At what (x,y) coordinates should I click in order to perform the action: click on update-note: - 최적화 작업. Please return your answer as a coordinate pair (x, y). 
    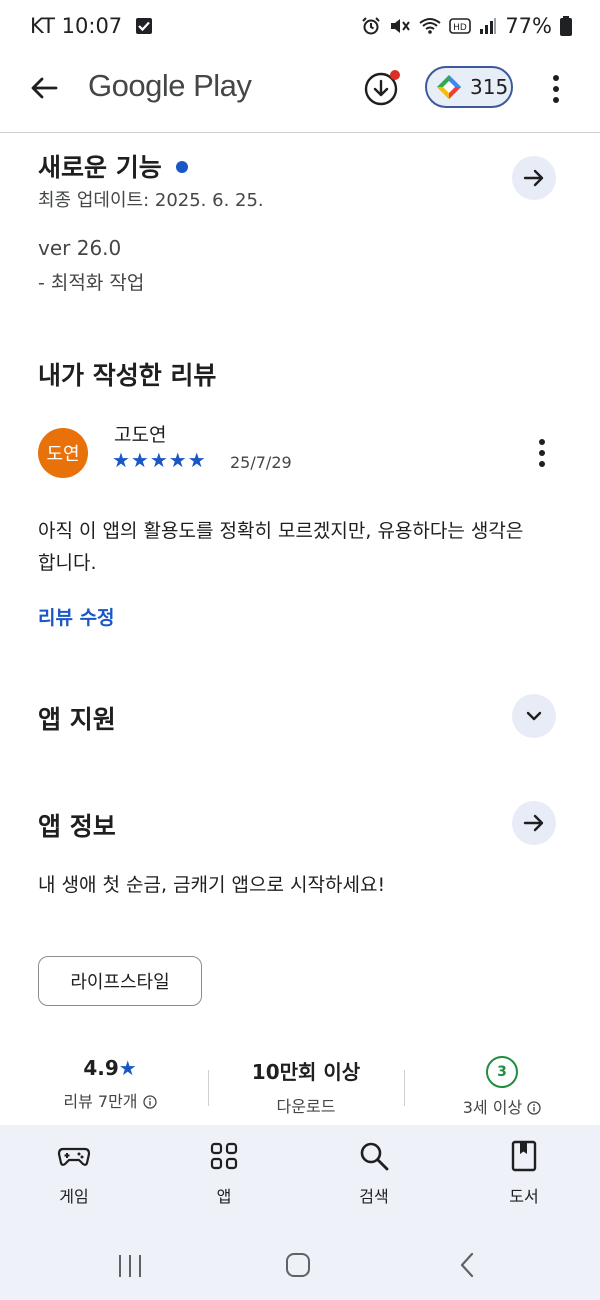
    Looking at the image, I should click on (91, 283).